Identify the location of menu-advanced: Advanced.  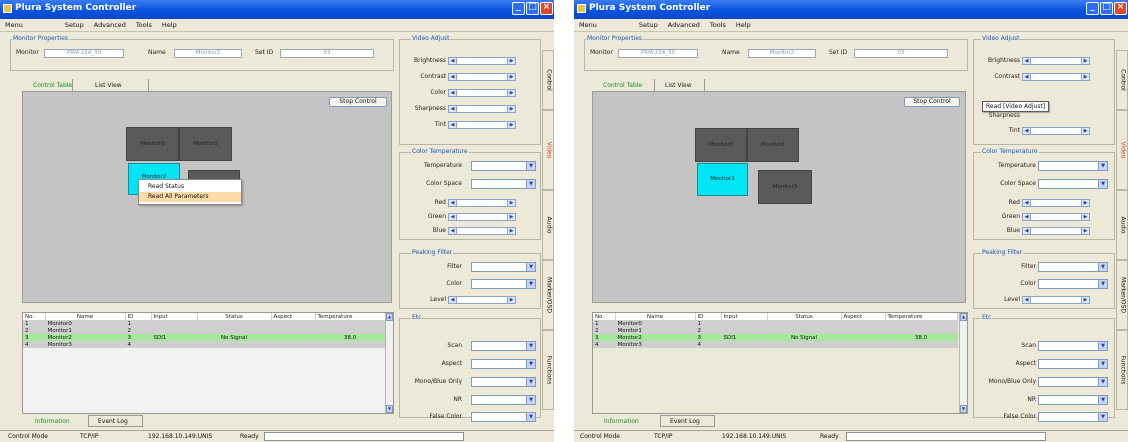
(684, 25).